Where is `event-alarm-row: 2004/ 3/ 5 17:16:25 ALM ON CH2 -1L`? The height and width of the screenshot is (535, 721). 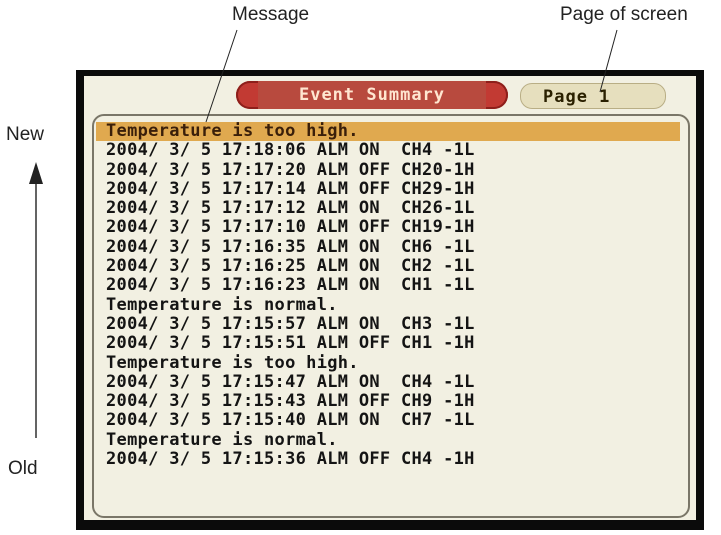 event-alarm-row: 2004/ 3/ 5 17:16:25 ALM ON CH2 -1L is located at coordinates (390, 266).